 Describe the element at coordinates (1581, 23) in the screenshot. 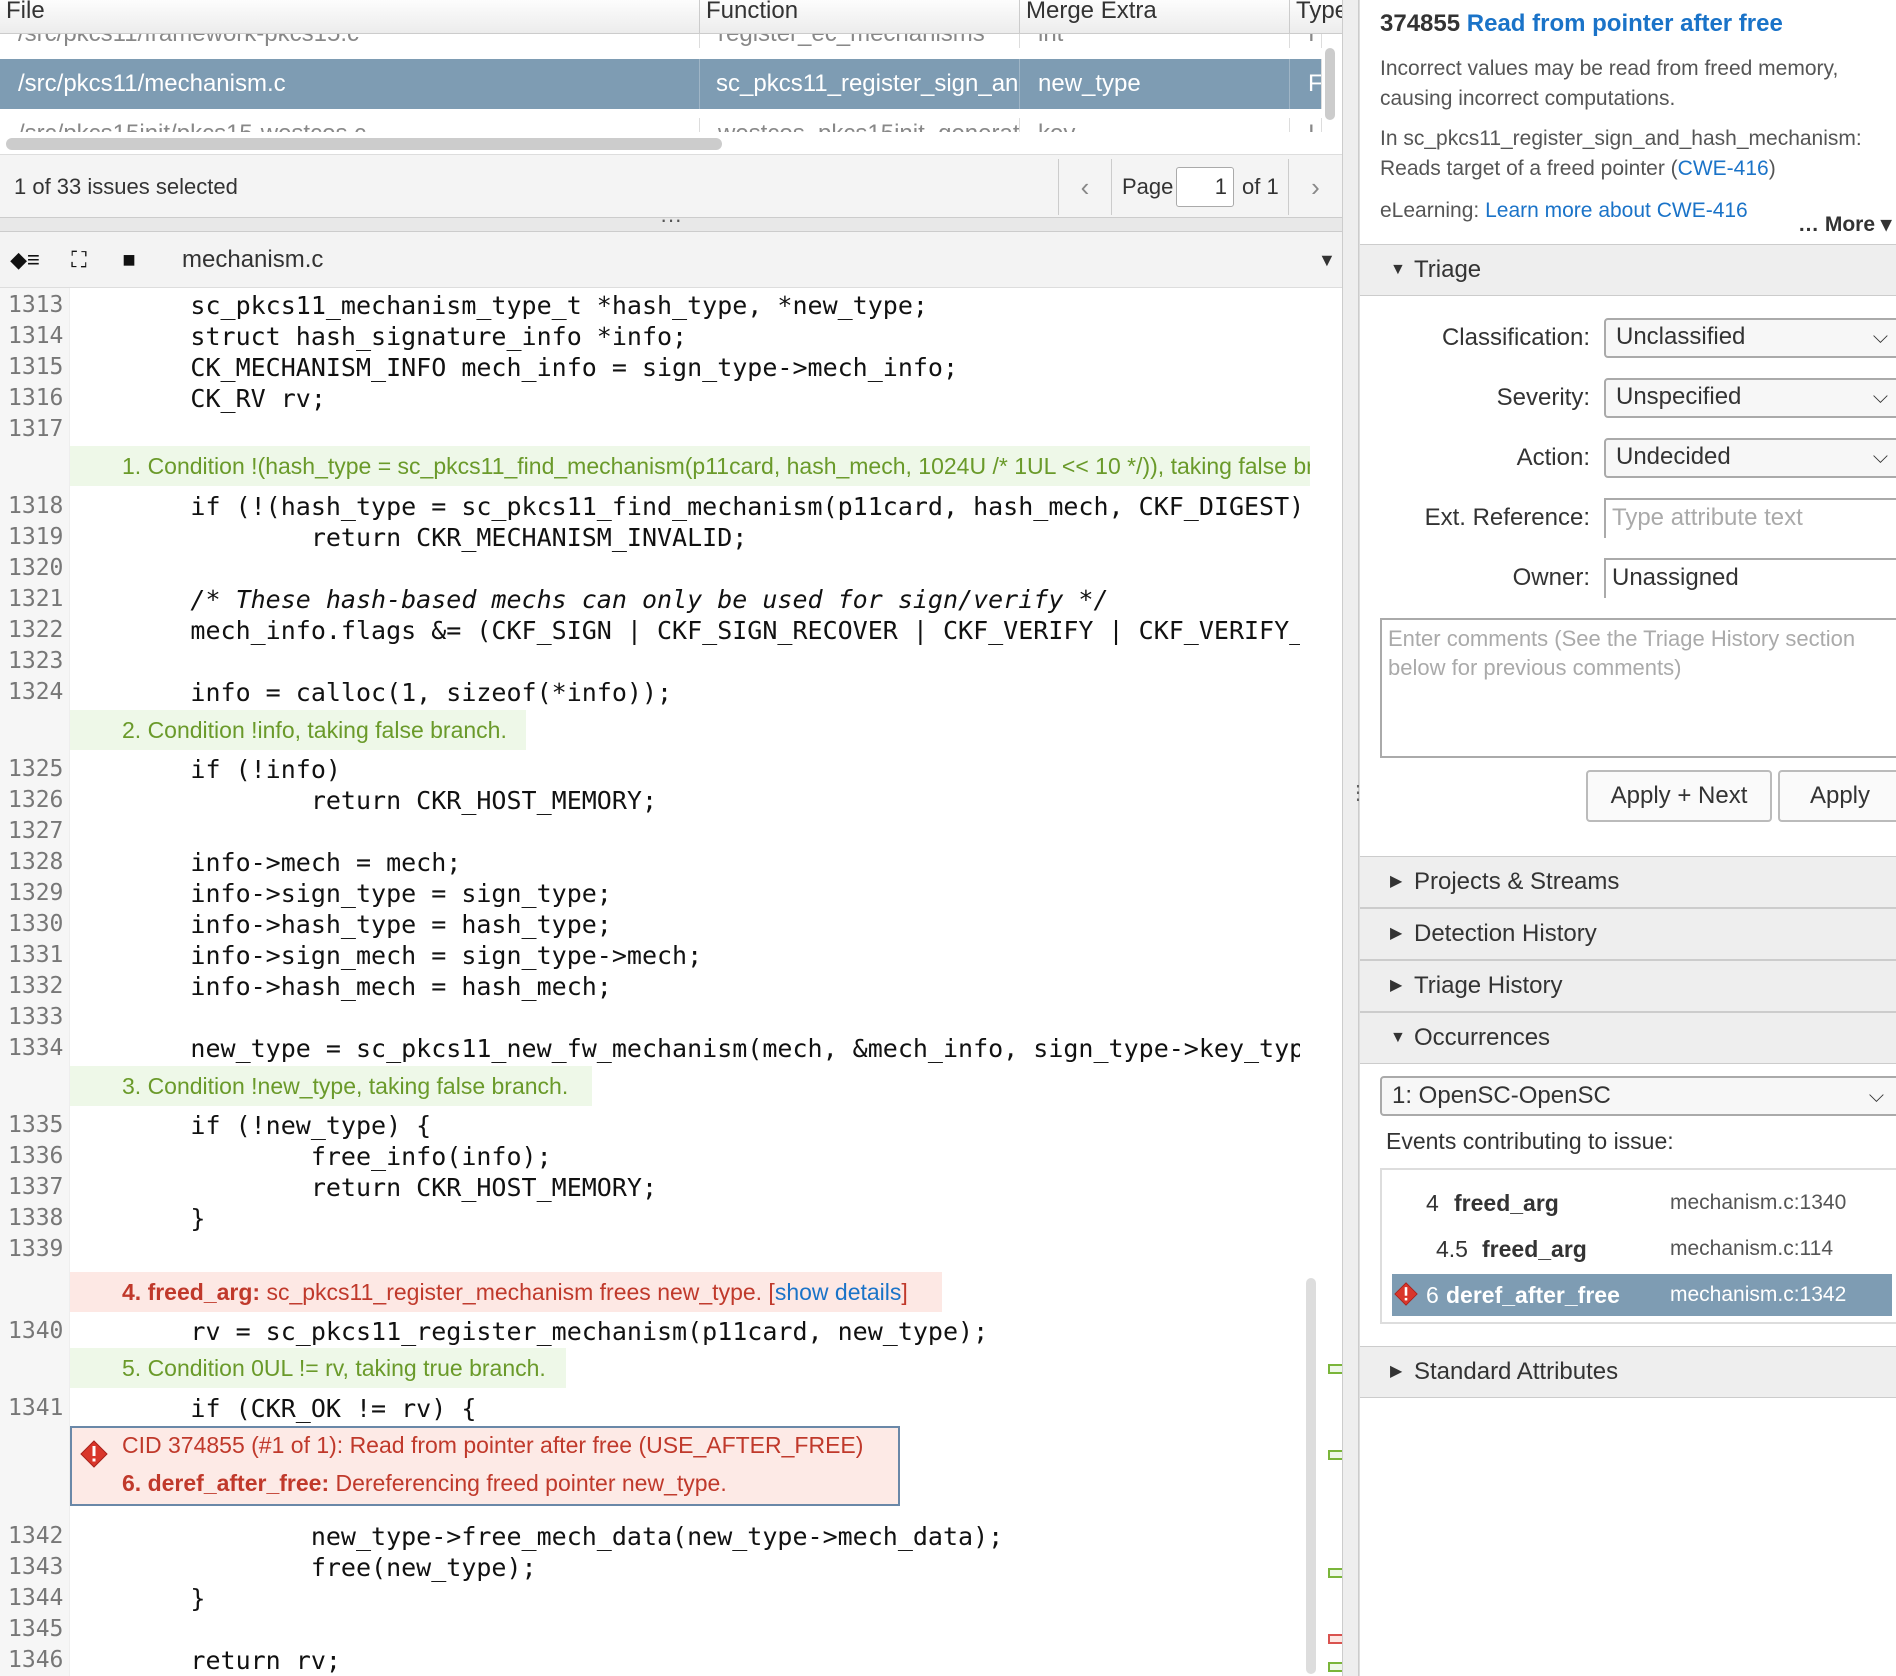

I see `issue-title: 374855 Read from pointer after free` at that location.